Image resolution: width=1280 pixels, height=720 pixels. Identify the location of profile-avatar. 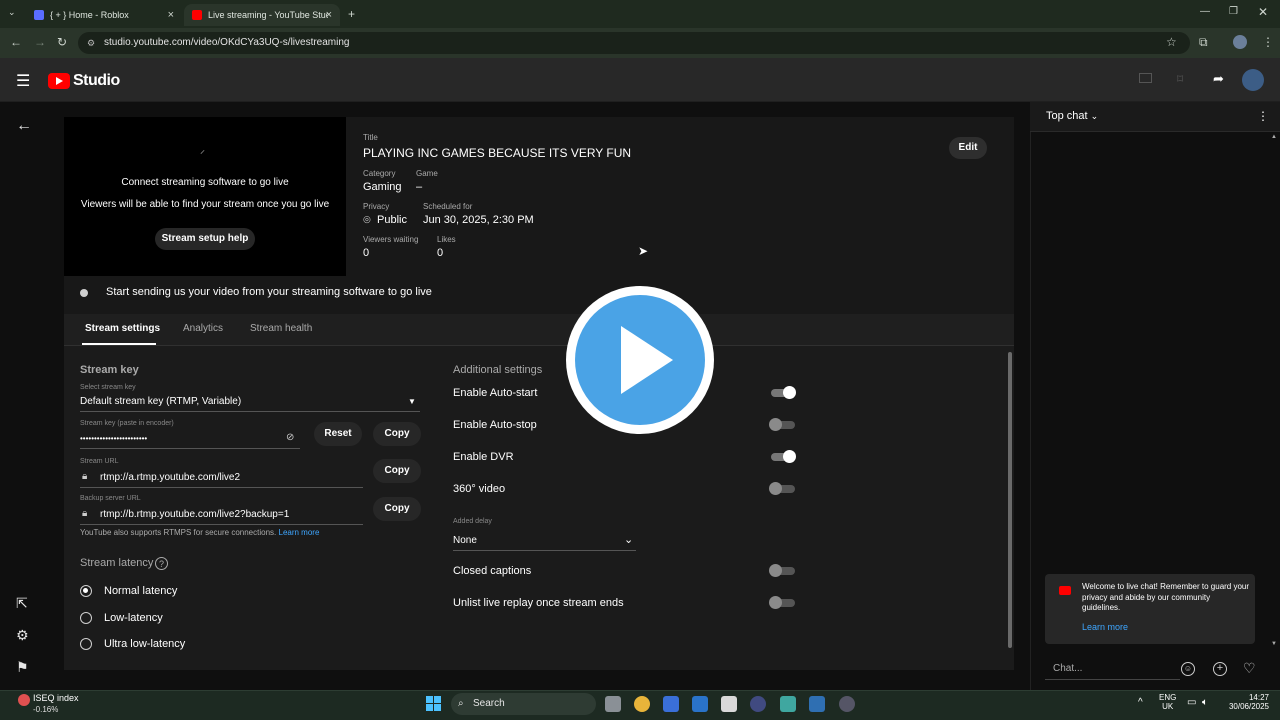
(1240, 42).